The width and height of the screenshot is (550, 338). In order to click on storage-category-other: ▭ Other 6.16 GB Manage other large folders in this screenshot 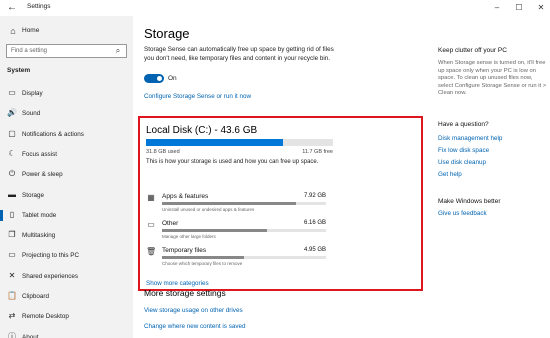, I will do `click(239, 232)`.